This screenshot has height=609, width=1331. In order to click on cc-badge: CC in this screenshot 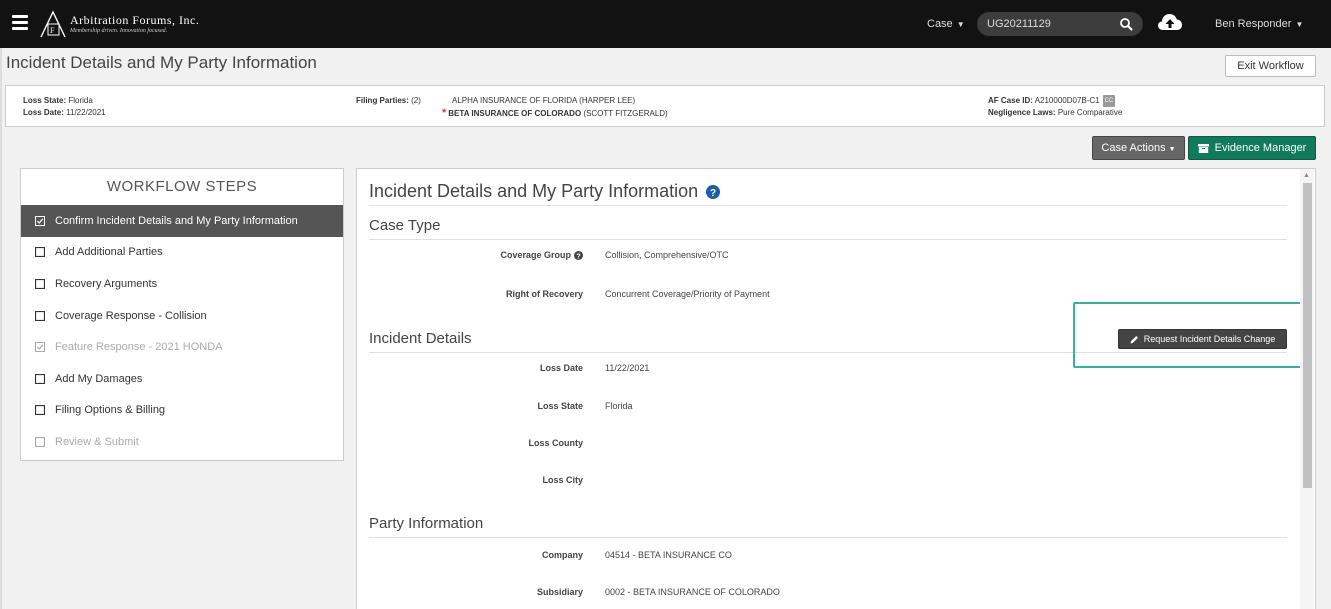, I will do `click(1109, 101)`.